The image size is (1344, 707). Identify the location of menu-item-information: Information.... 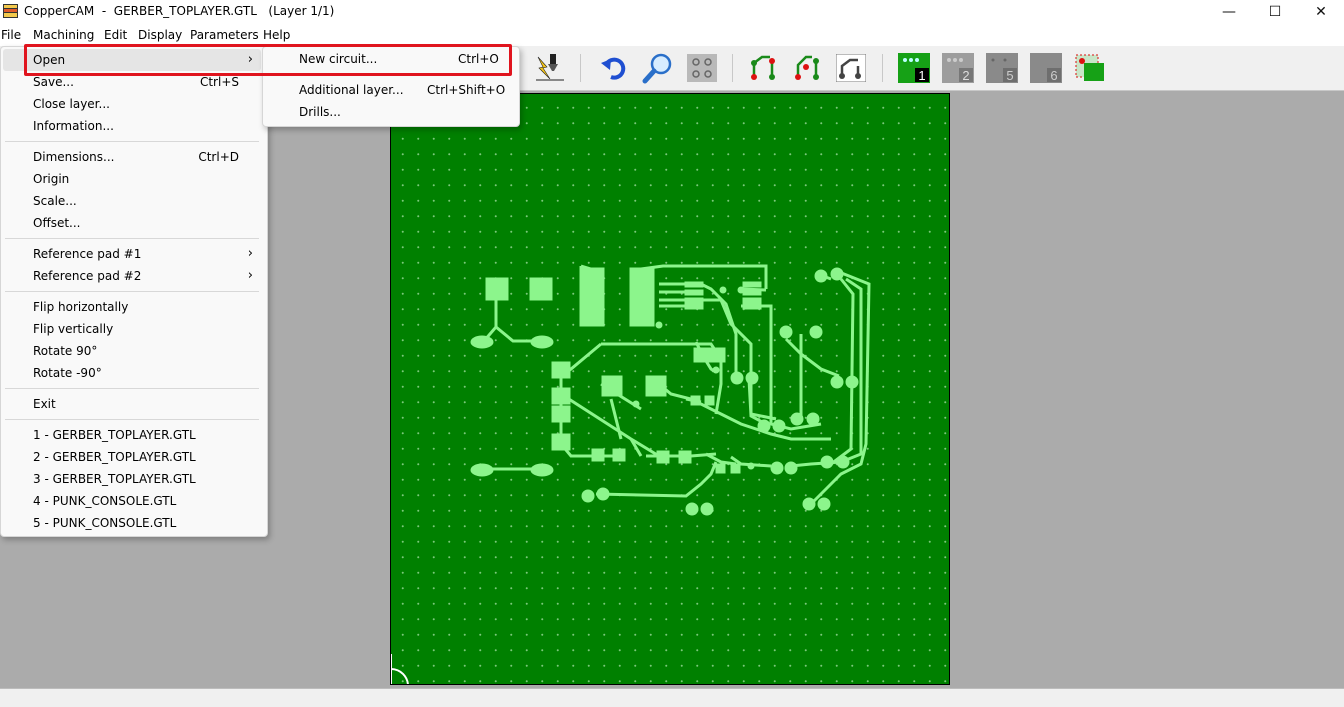
(132, 126).